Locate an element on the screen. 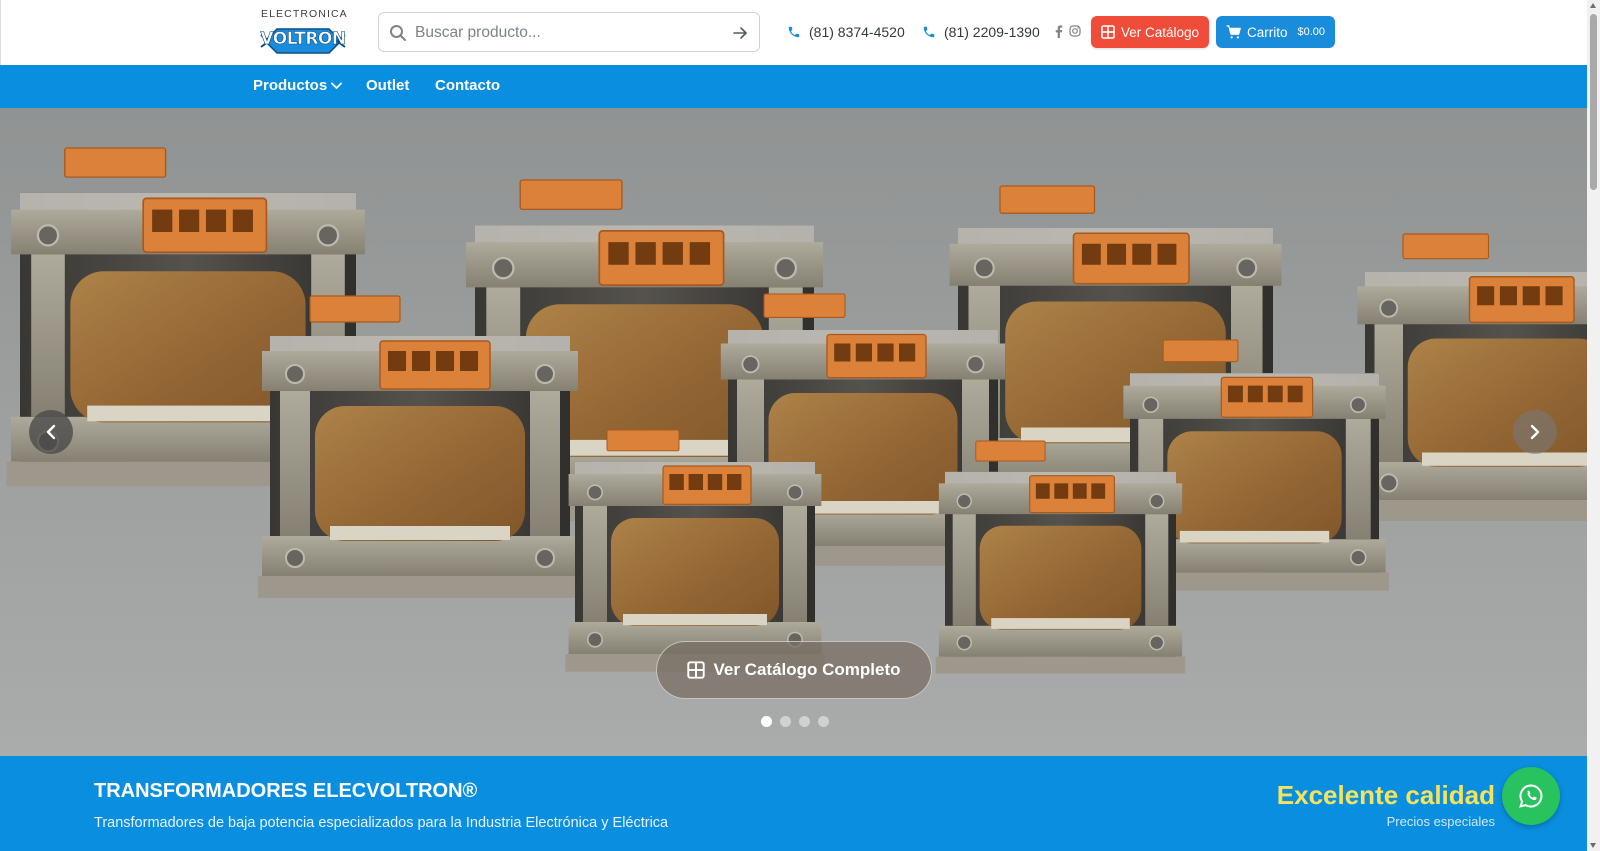  nav-item-contacto: Contacto is located at coordinates (467, 85).